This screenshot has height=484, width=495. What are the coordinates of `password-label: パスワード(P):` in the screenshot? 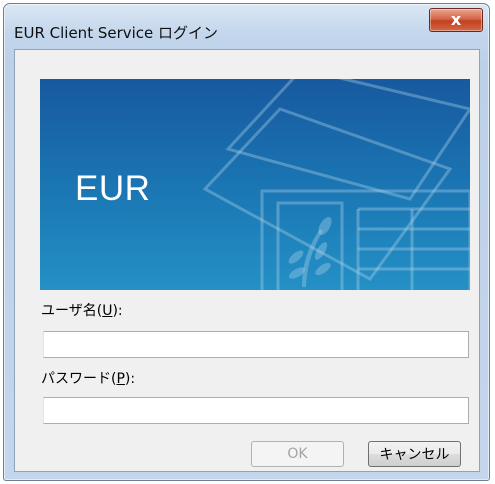 It's located at (88, 378).